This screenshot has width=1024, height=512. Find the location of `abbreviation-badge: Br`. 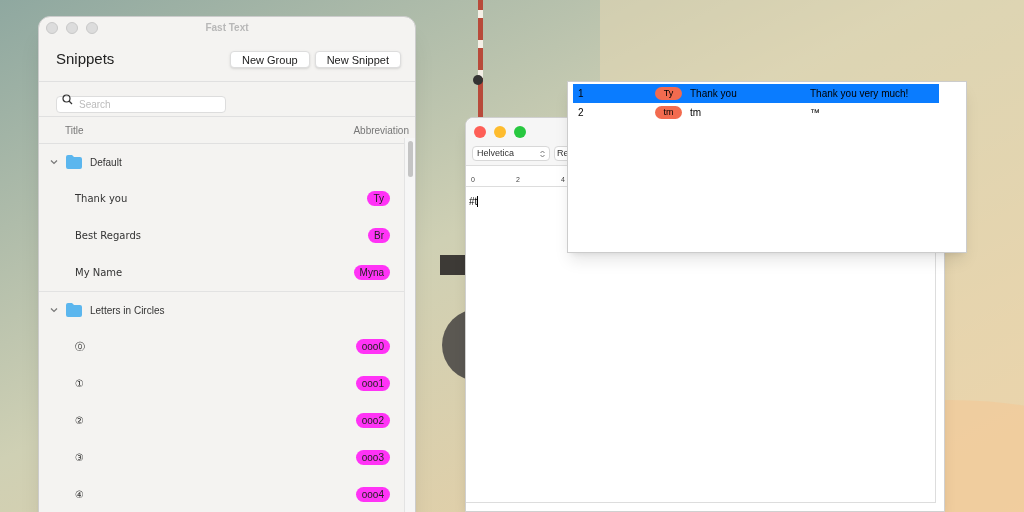

abbreviation-badge: Br is located at coordinates (379, 235).